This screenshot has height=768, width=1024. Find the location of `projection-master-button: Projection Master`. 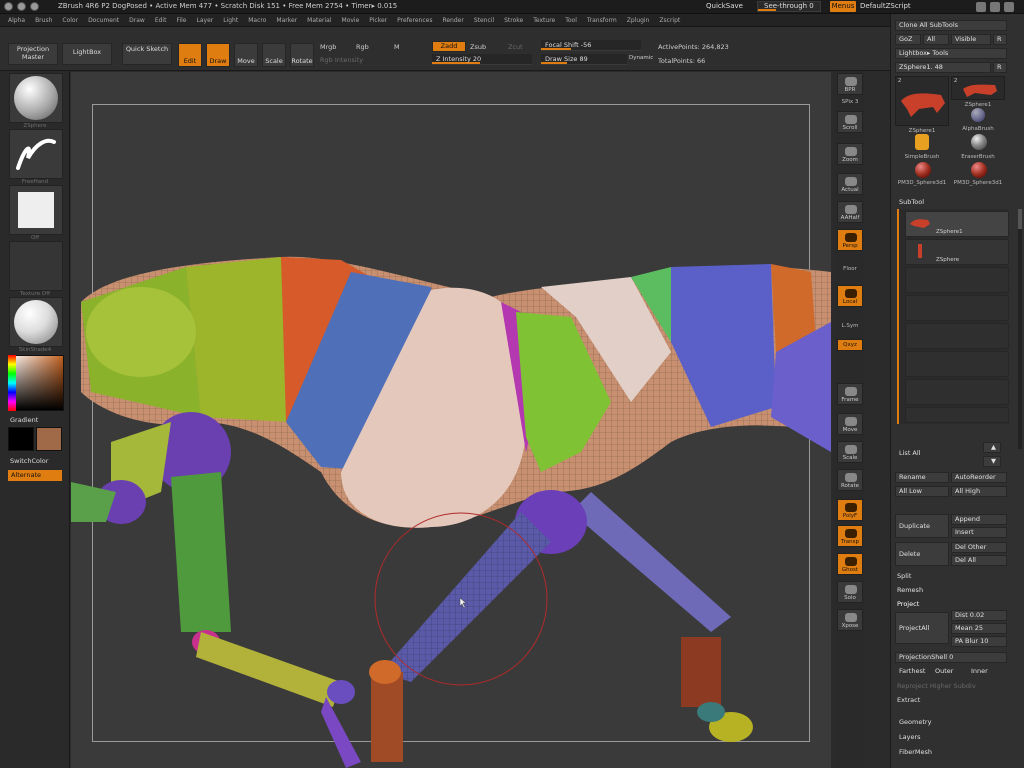

projection-master-button: Projection Master is located at coordinates (33, 54).